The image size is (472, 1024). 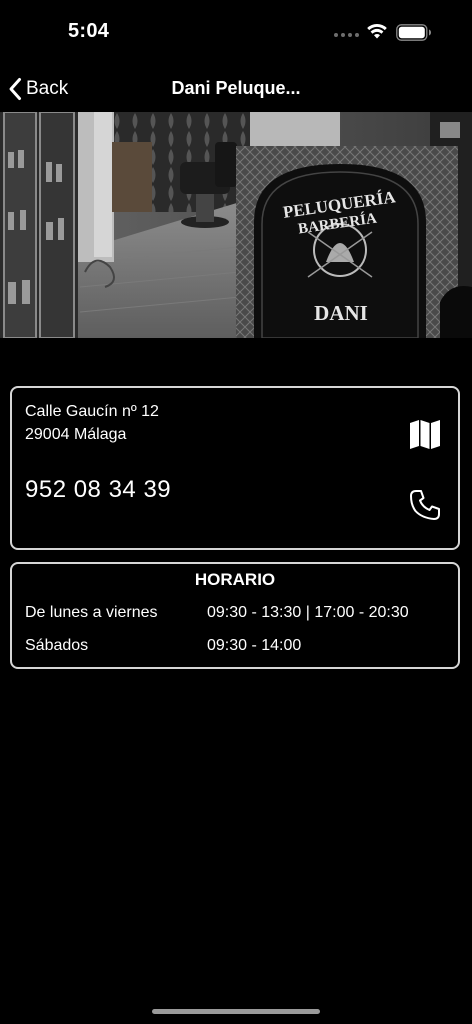 I want to click on map-button, so click(x=425, y=434).